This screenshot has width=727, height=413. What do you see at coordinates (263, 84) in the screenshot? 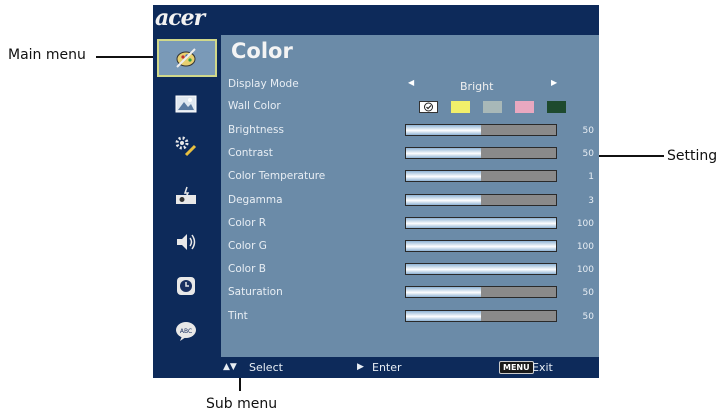
I see `display-mode-label: Display Mode` at bounding box center [263, 84].